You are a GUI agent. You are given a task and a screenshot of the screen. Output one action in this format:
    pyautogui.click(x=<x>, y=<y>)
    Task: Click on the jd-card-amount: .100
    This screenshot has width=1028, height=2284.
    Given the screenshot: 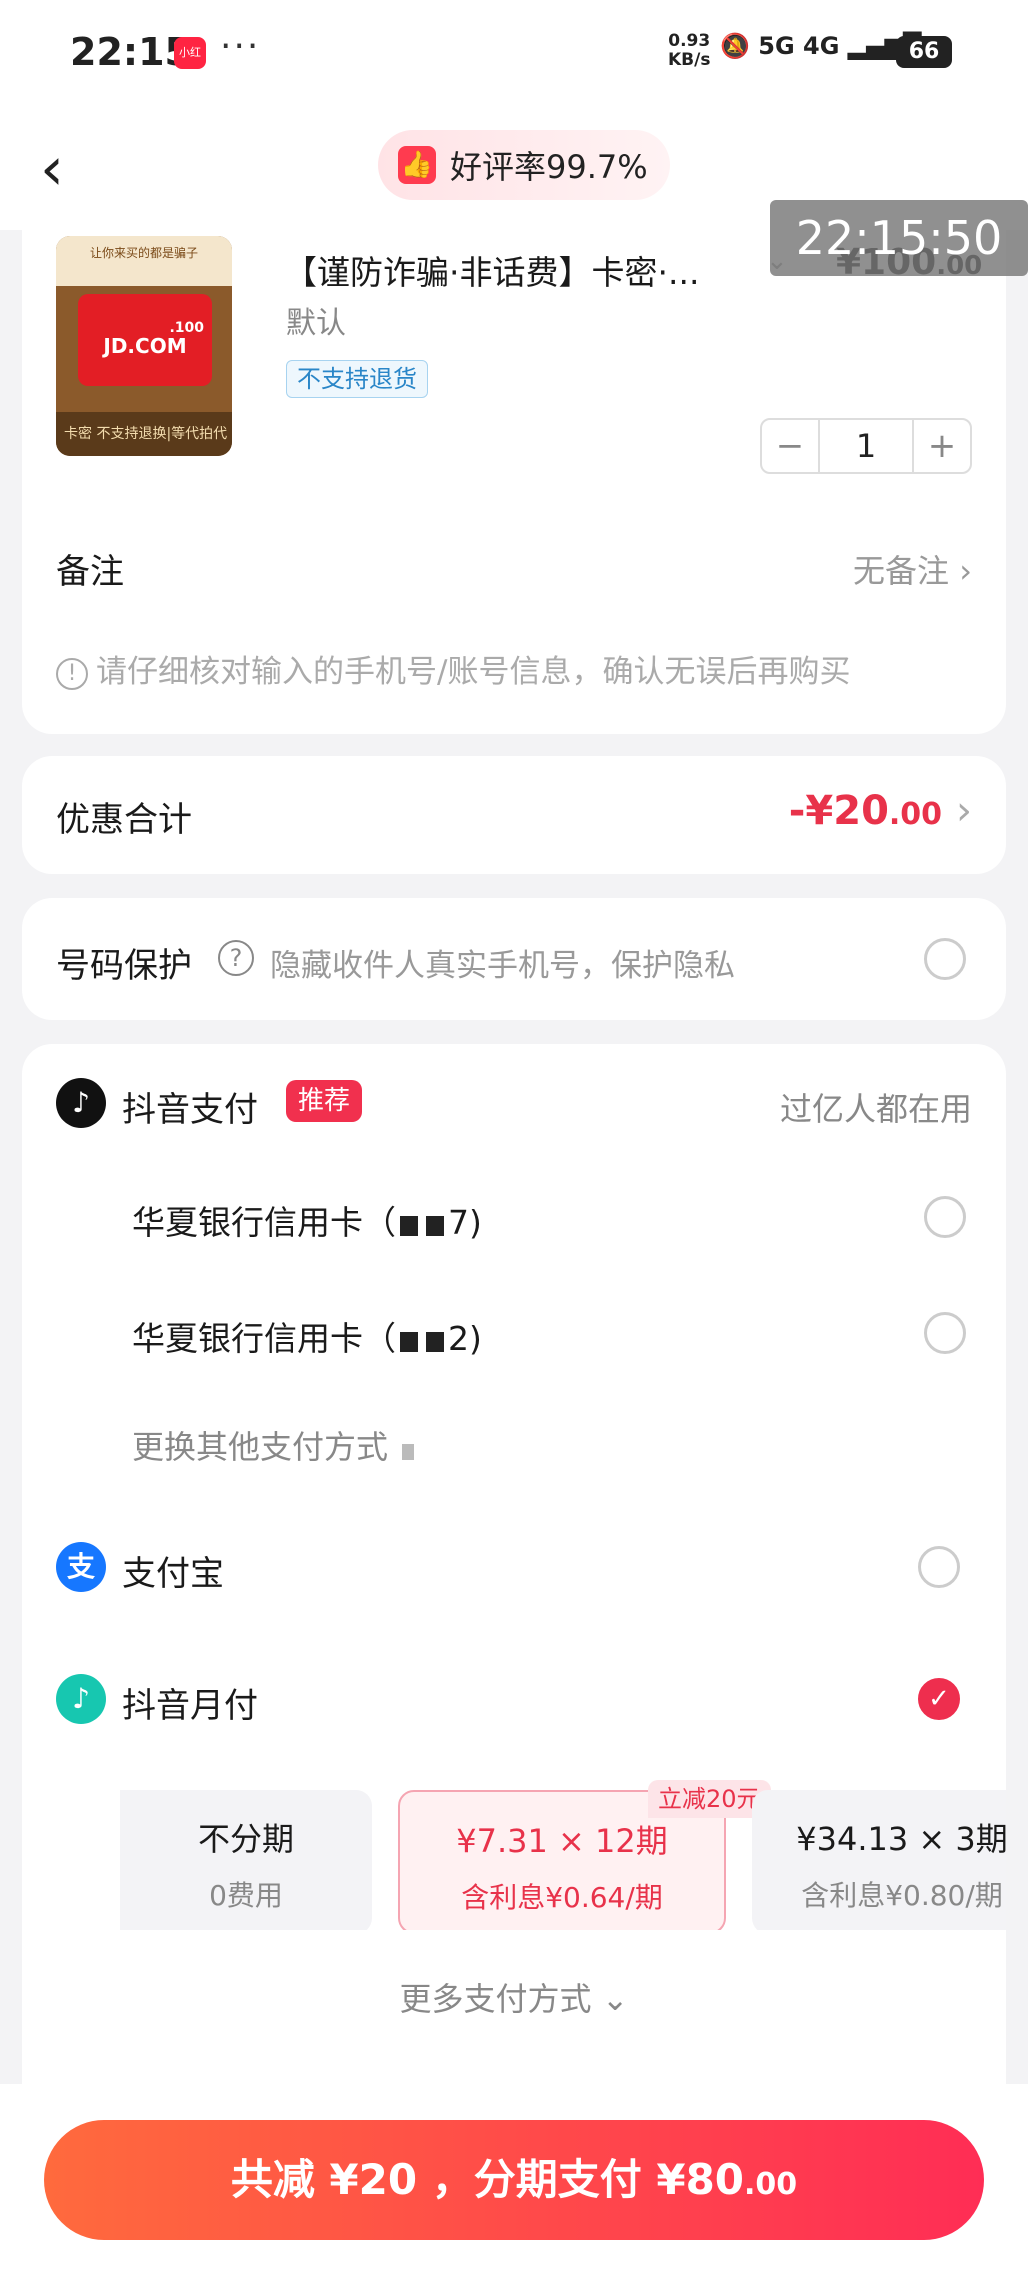 What is the action you would take?
    pyautogui.click(x=186, y=328)
    